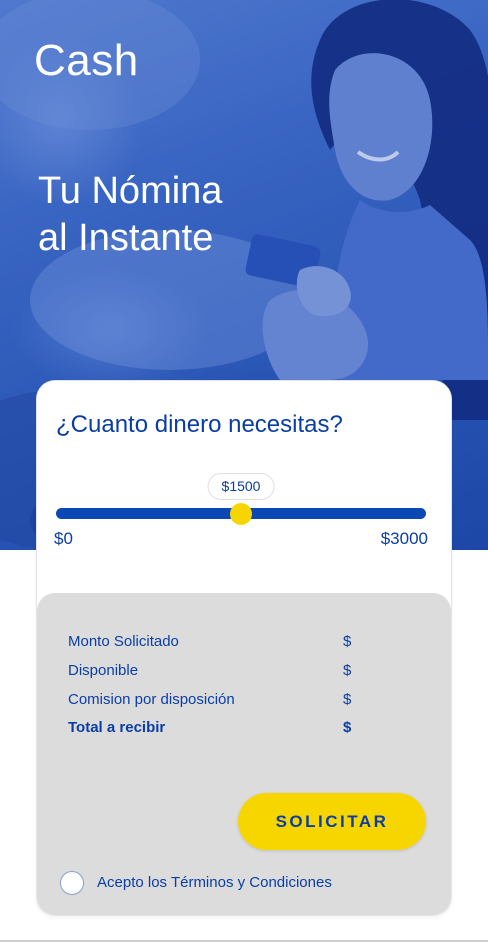 The height and width of the screenshot is (942, 488). What do you see at coordinates (404, 538) in the screenshot?
I see `slider-max-label: $3000` at bounding box center [404, 538].